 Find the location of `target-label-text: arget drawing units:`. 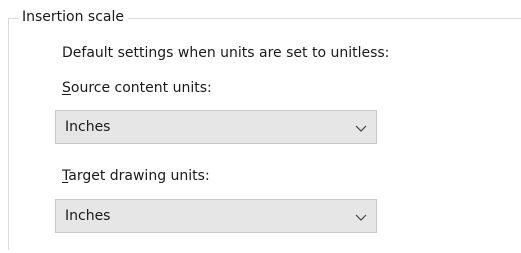

target-label-text: arget drawing units: is located at coordinates (139, 176).